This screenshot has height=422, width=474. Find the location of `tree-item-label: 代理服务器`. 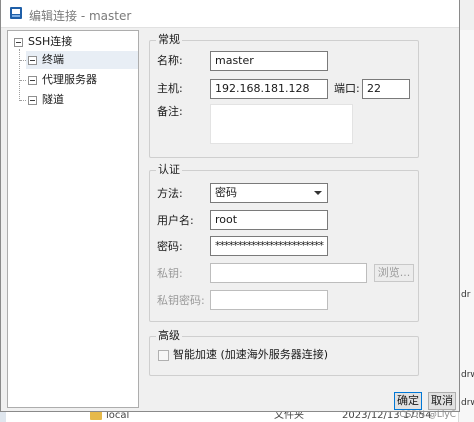

tree-item-label: 代理服务器 is located at coordinates (69, 79).